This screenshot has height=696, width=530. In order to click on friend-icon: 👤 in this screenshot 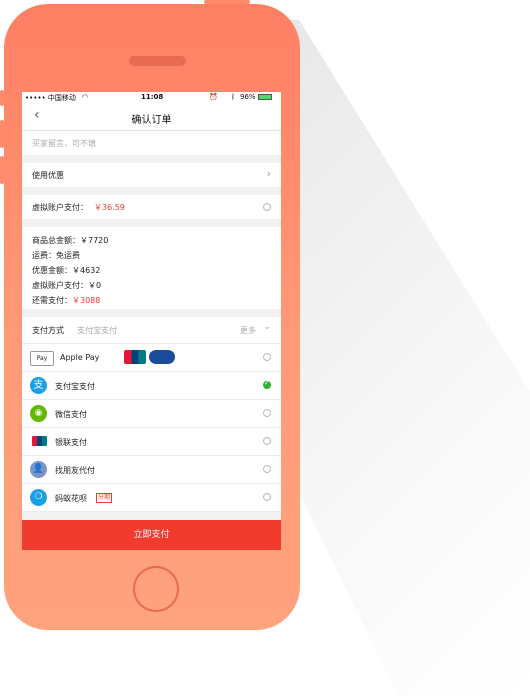, I will do `click(38, 469)`.